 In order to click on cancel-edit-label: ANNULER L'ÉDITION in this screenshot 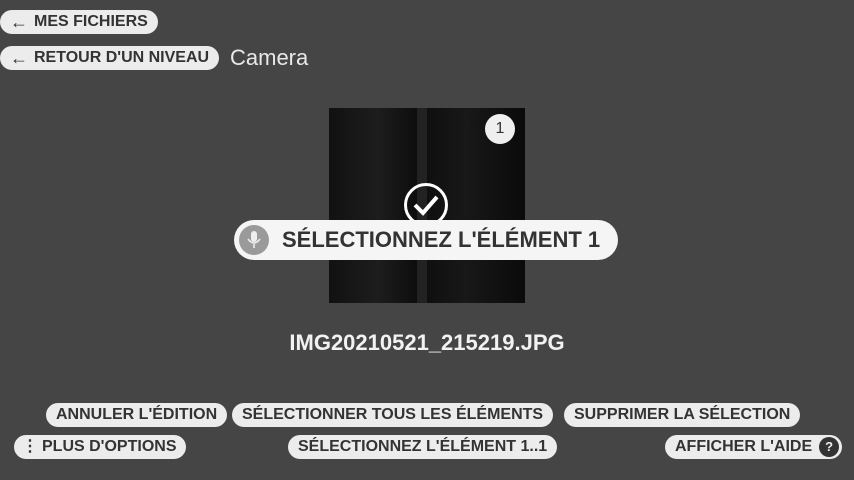, I will do `click(137, 414)`.